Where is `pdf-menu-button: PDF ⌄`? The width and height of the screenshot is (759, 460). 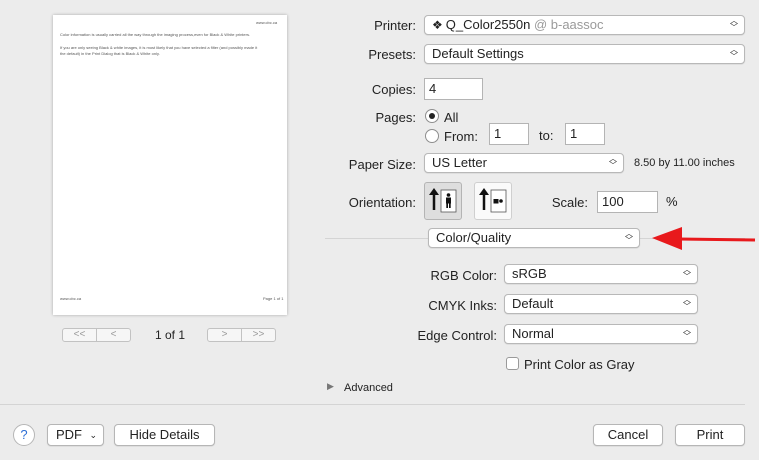 pdf-menu-button: PDF ⌄ is located at coordinates (75, 435).